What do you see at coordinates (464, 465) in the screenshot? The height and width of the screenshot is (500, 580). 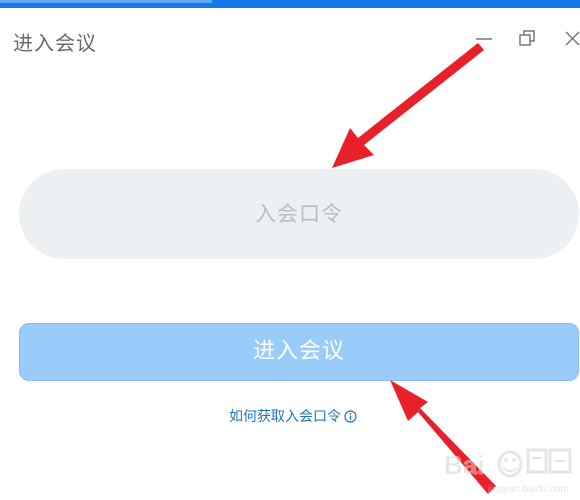 I see `svg-text: Bai` at bounding box center [464, 465].